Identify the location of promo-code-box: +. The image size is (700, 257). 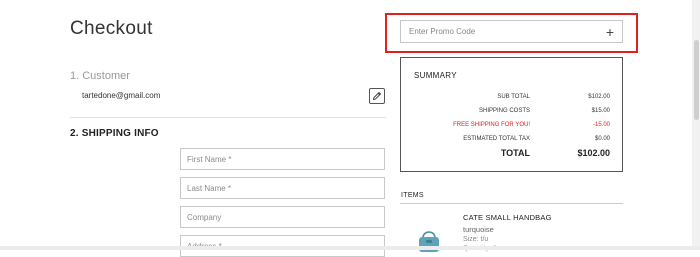
(511, 31).